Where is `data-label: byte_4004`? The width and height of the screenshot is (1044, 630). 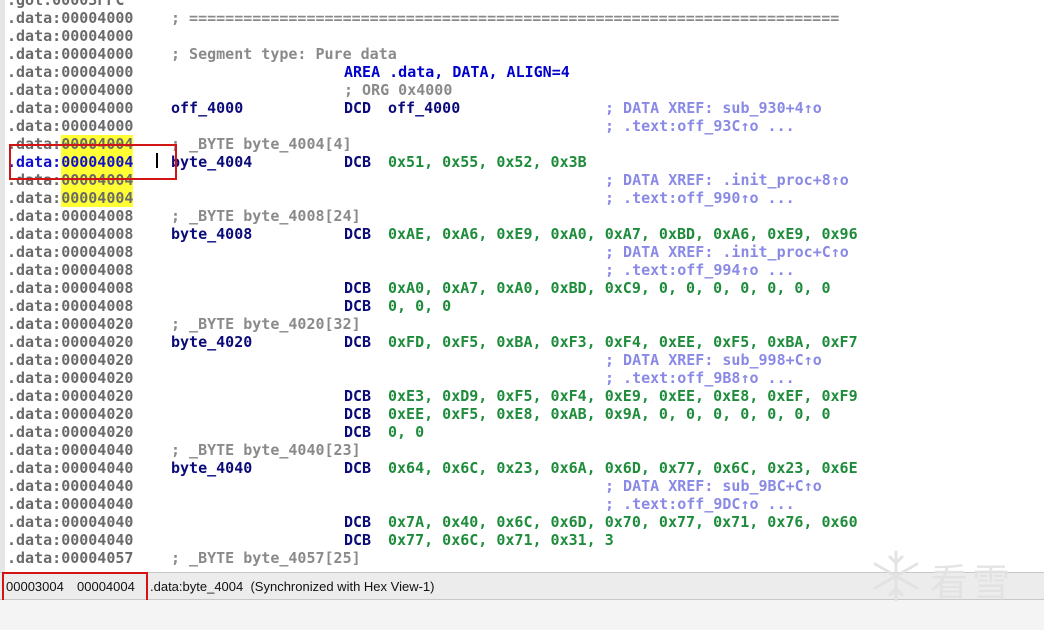 data-label: byte_4004 is located at coordinates (211, 162).